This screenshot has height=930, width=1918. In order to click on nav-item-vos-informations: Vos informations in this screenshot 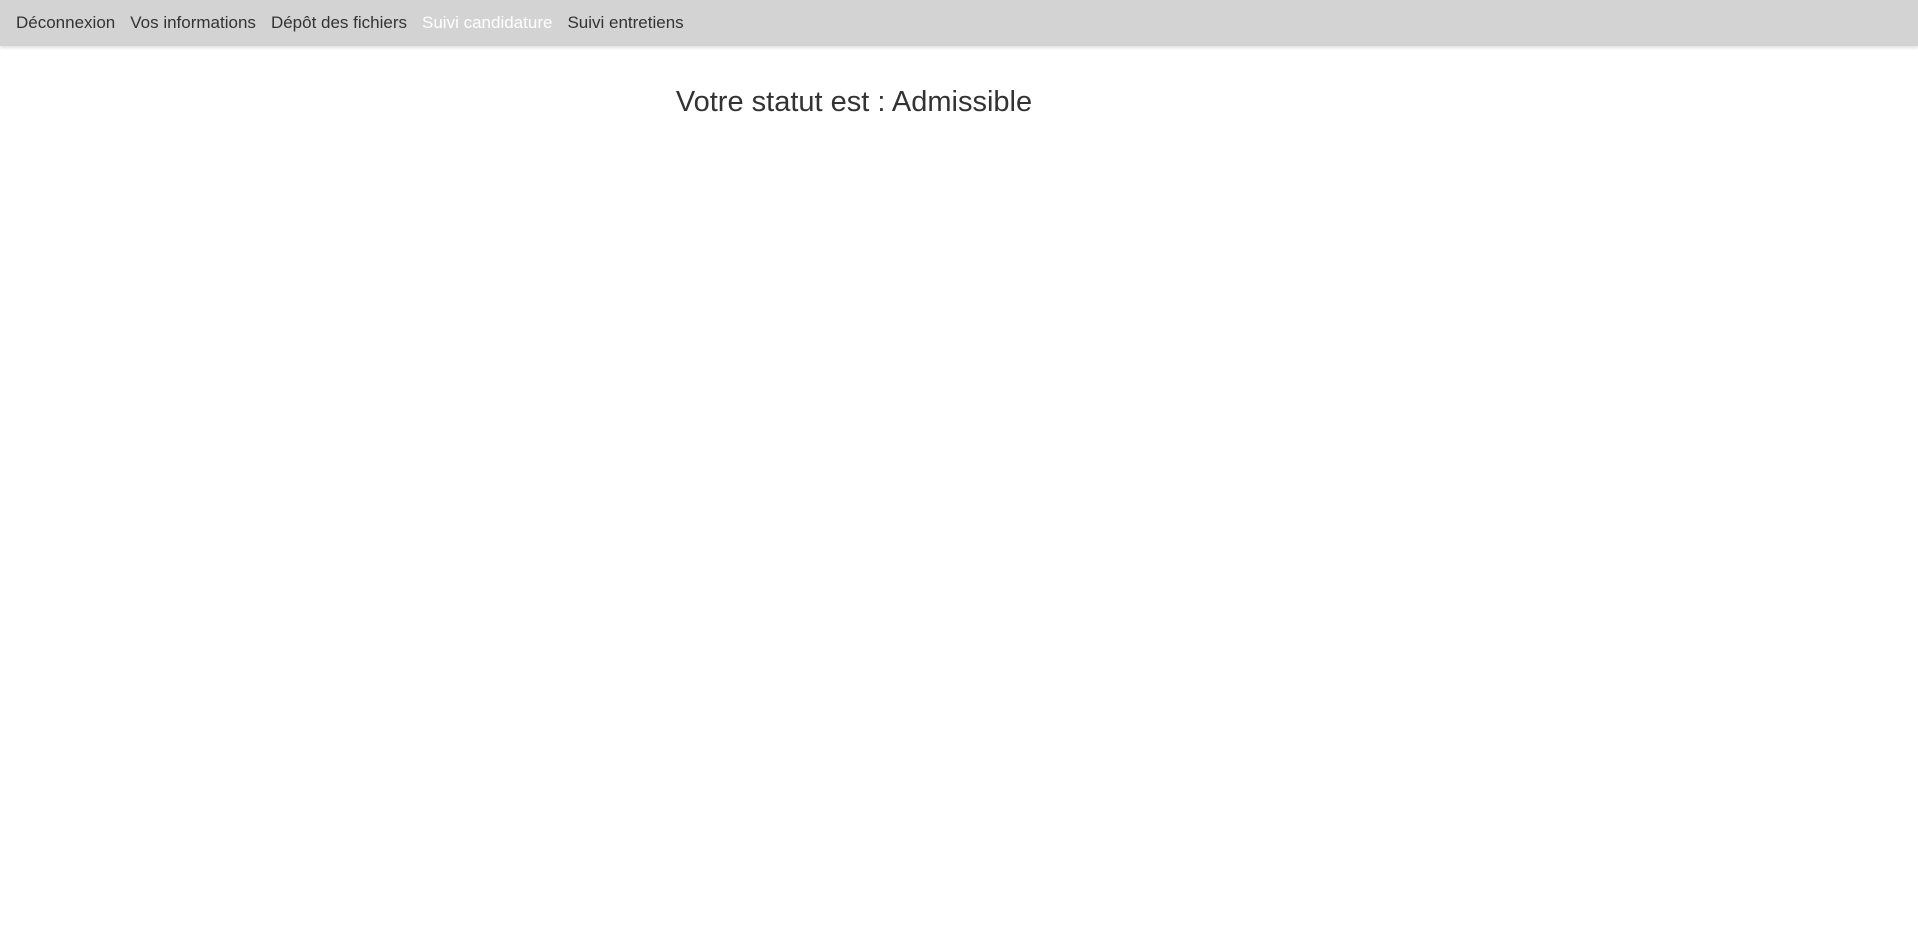, I will do `click(193, 23)`.